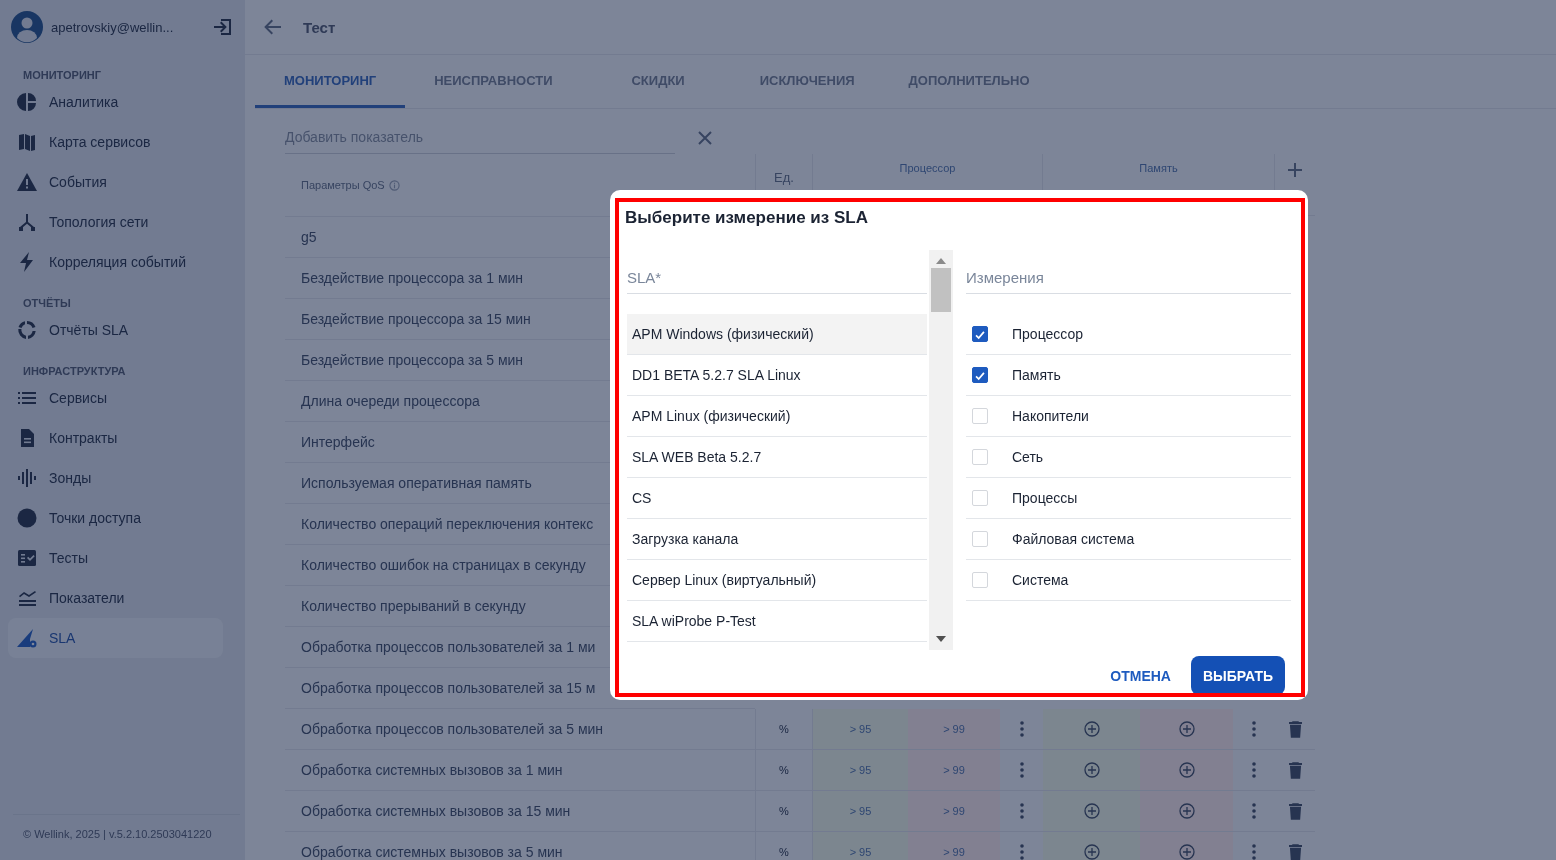 This screenshot has width=1556, height=860. Describe the element at coordinates (1073, 539) in the screenshot. I see `measure-label: Файловая система` at that location.